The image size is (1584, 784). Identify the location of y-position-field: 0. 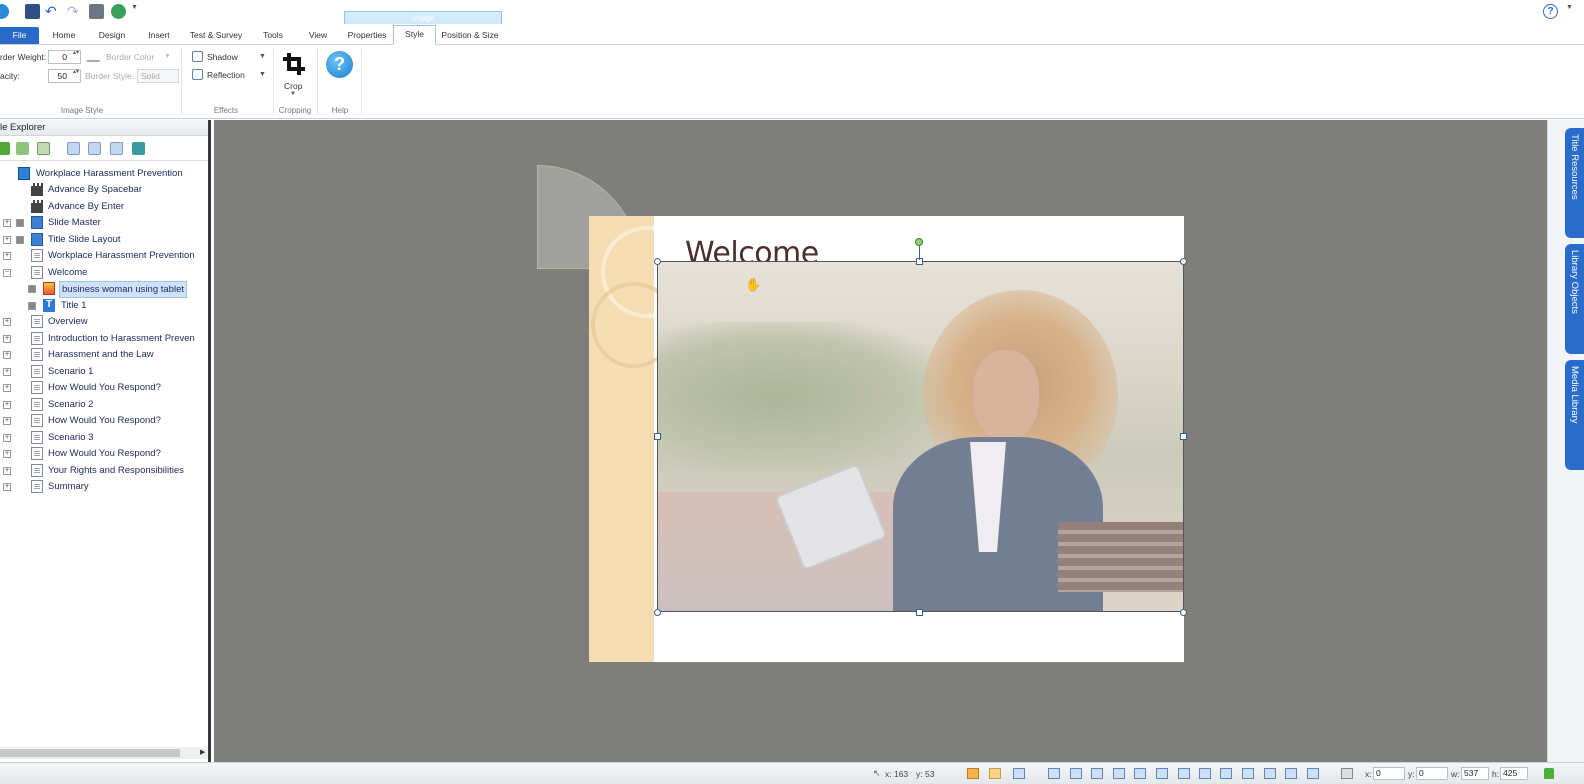
(1432, 773).